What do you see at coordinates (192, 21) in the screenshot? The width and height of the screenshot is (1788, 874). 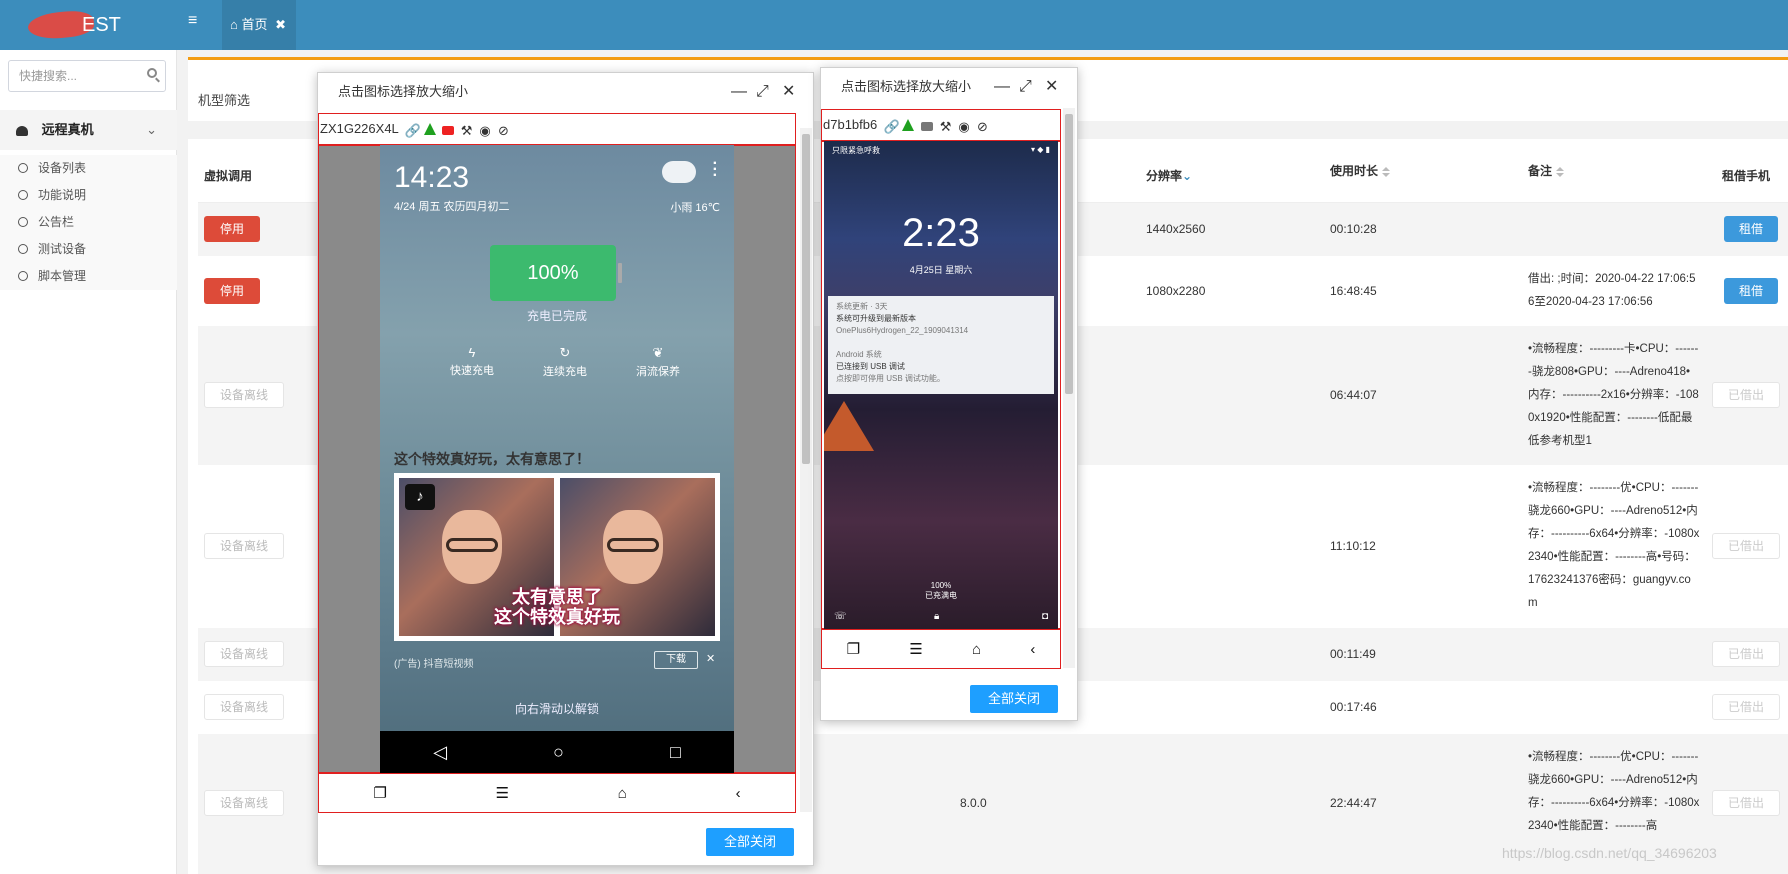 I see `menu-toggle-icon: ≡` at bounding box center [192, 21].